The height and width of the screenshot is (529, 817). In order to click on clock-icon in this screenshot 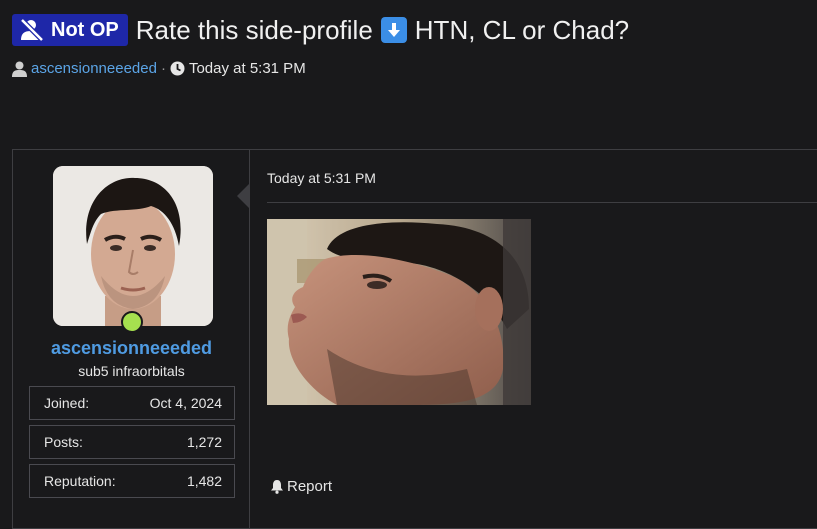, I will do `click(177, 68)`.